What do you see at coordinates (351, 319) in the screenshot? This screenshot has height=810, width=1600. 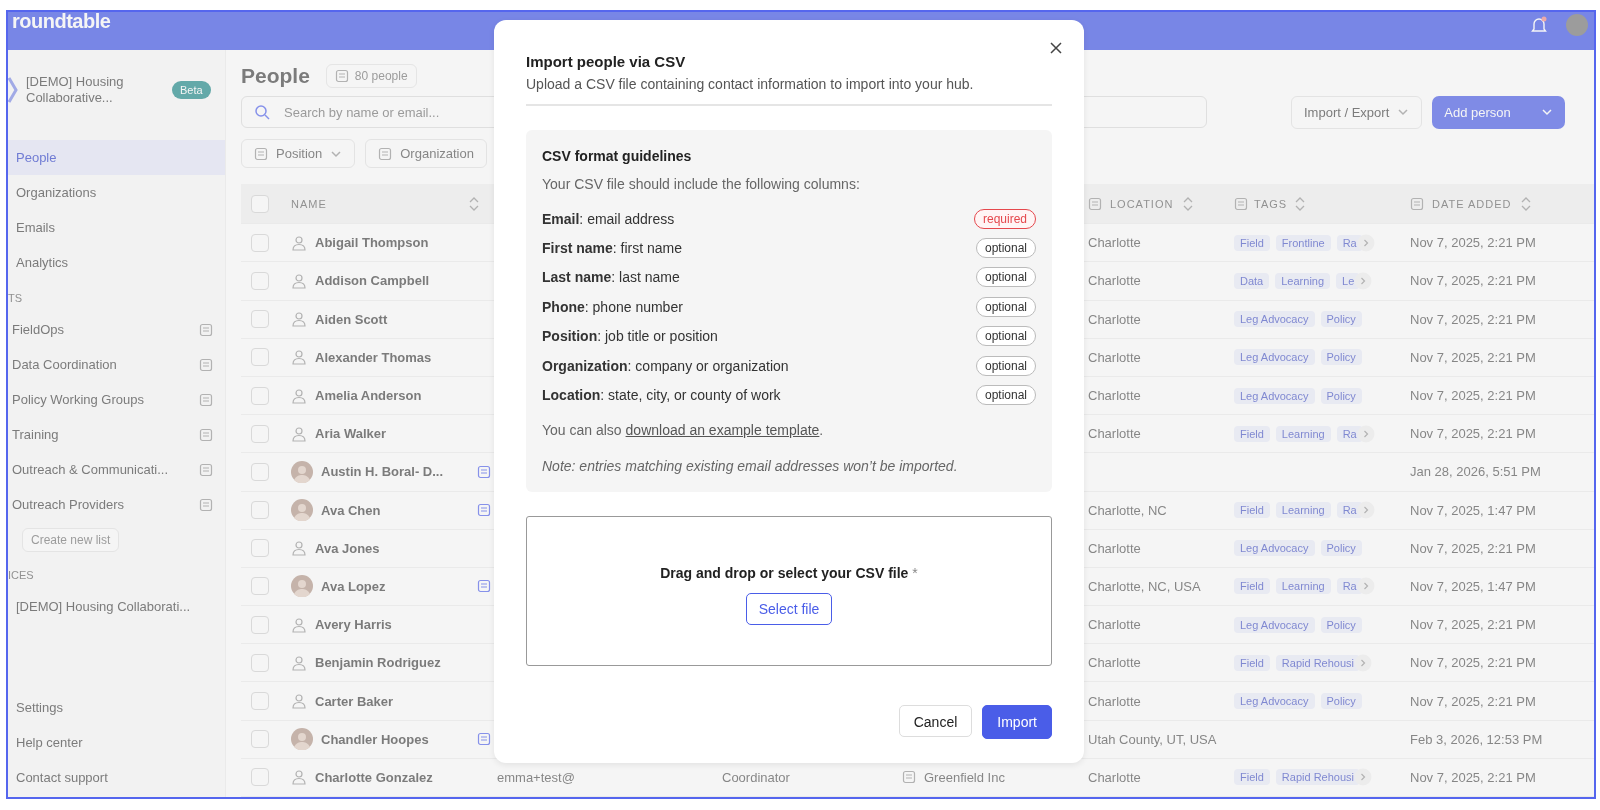 I see `person-name: Aiden Scott` at bounding box center [351, 319].